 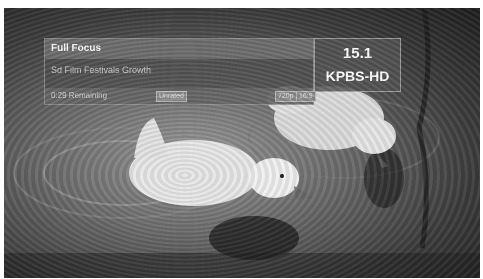 What do you see at coordinates (242, 265) in the screenshot?
I see `water-bottom-shade` at bounding box center [242, 265].